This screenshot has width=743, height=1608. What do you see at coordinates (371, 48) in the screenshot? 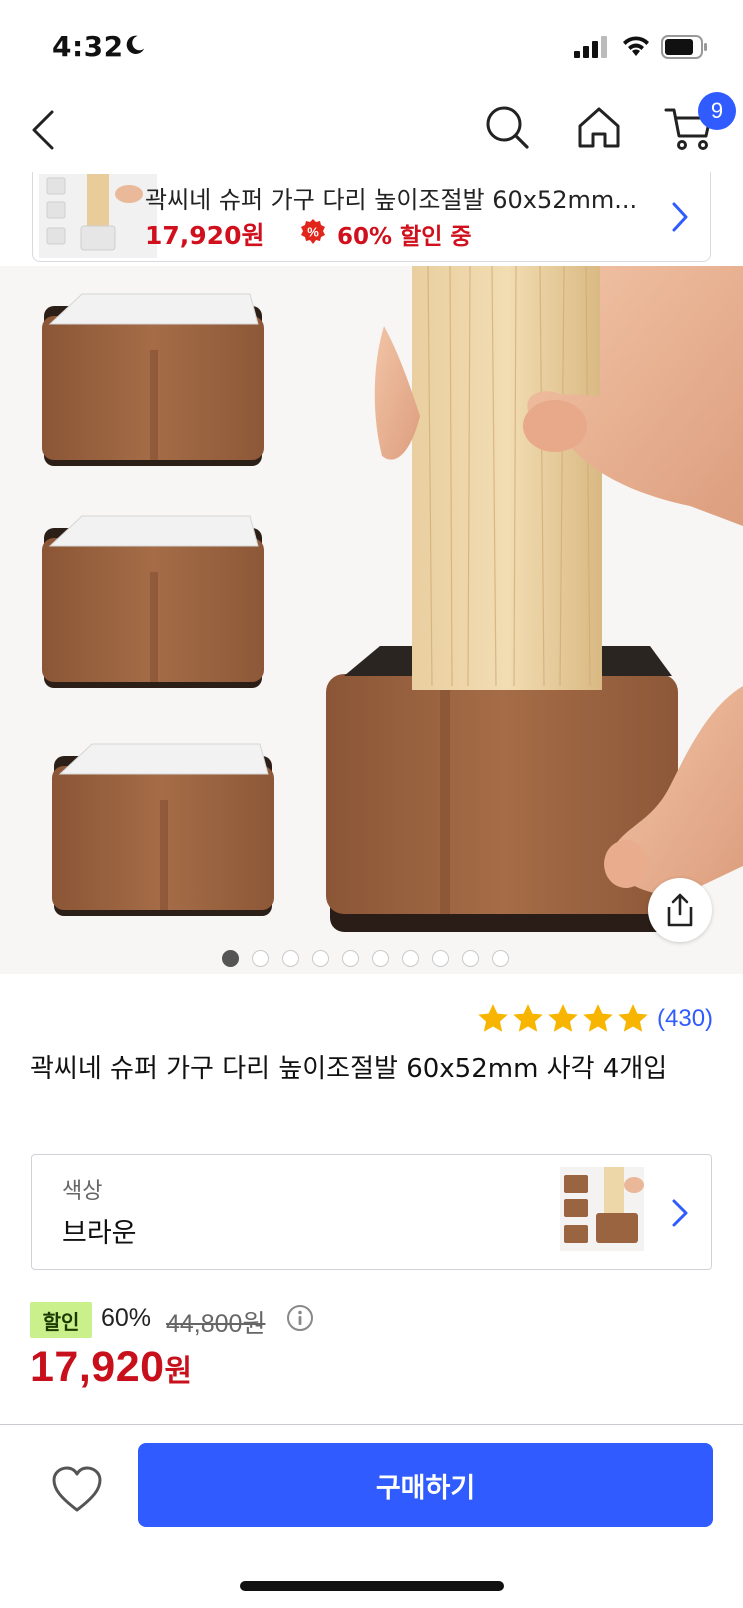
I see `status-bar: 4:32` at bounding box center [371, 48].